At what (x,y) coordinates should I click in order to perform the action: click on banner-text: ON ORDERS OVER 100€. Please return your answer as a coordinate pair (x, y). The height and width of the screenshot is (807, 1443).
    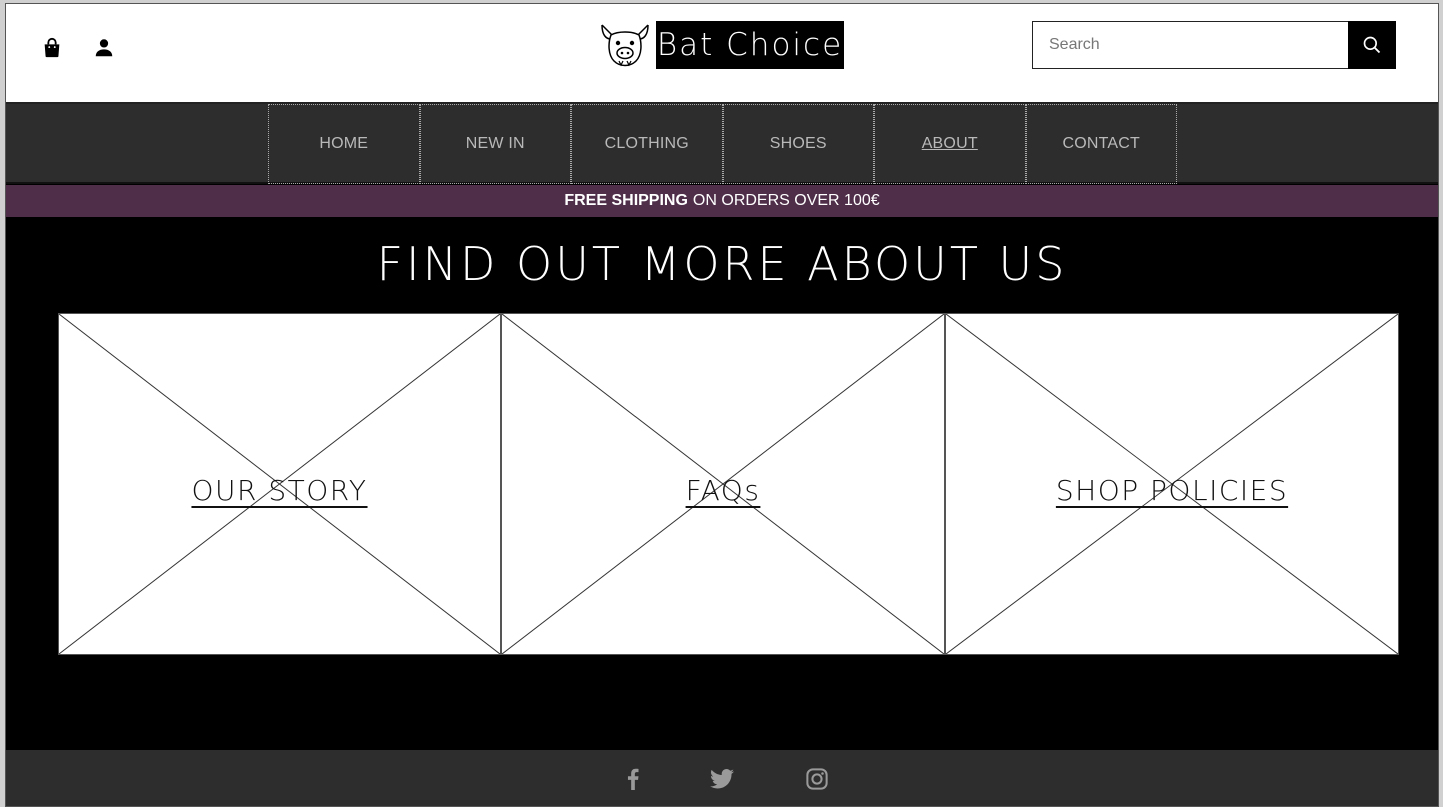
    Looking at the image, I should click on (786, 200).